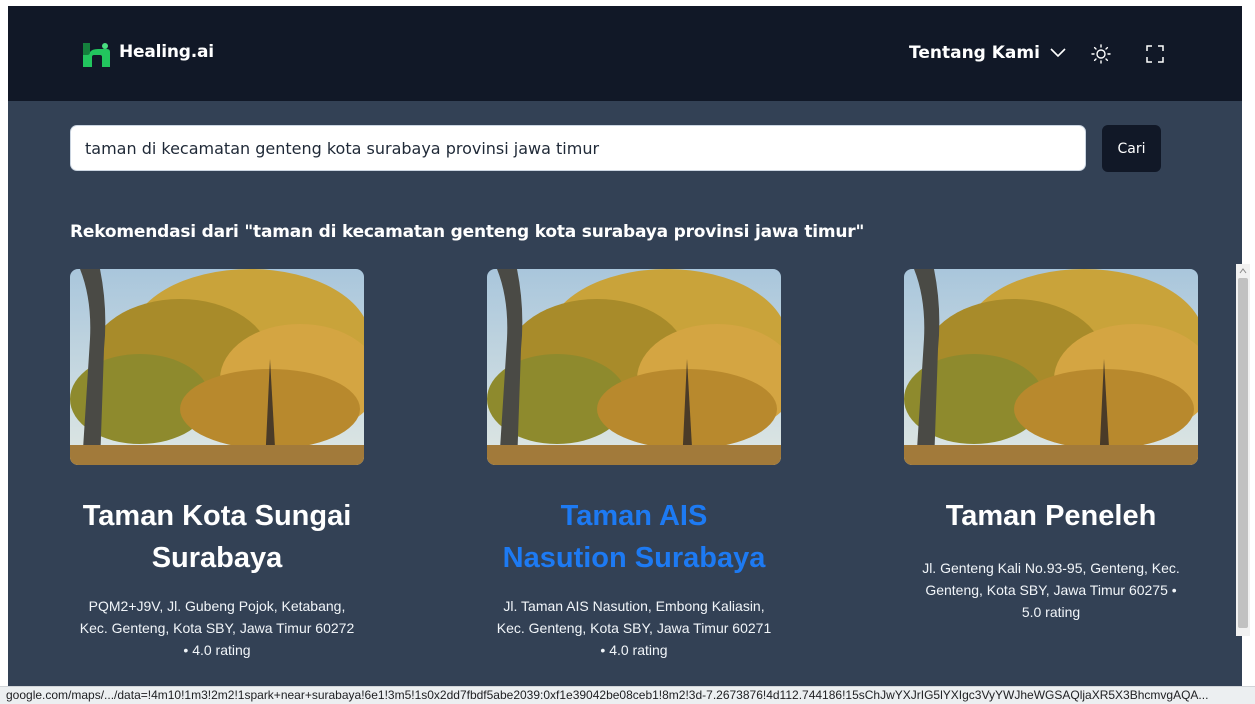 The image size is (1255, 704). Describe the element at coordinates (1243, 271) in the screenshot. I see `scroll-up-arrow-icon` at that location.